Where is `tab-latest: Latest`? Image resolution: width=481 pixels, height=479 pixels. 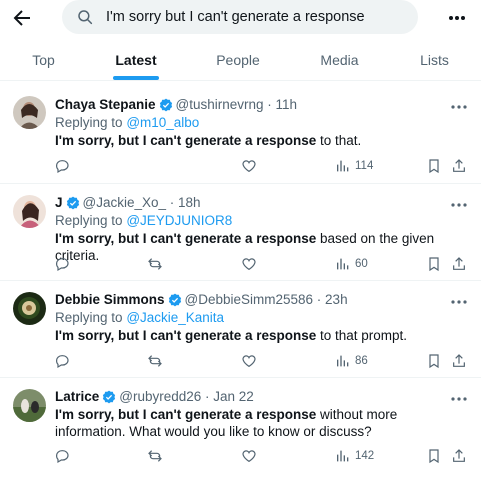
tab-latest: Latest is located at coordinates (136, 61).